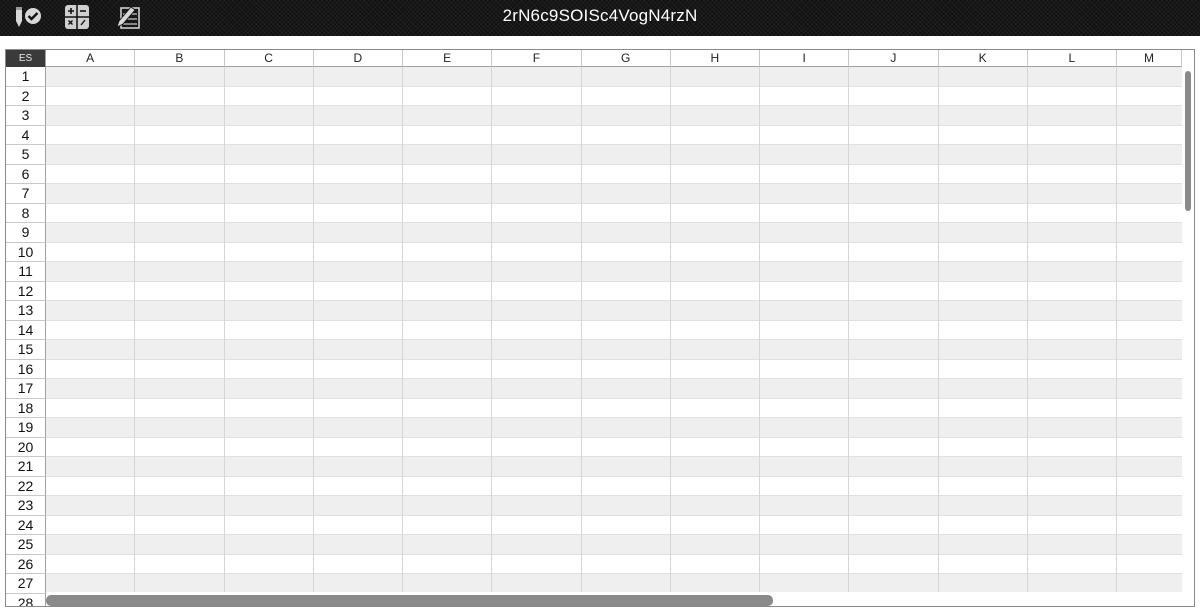 This screenshot has width=1200, height=616. What do you see at coordinates (1072, 58) in the screenshot?
I see `column-header-l: L` at bounding box center [1072, 58].